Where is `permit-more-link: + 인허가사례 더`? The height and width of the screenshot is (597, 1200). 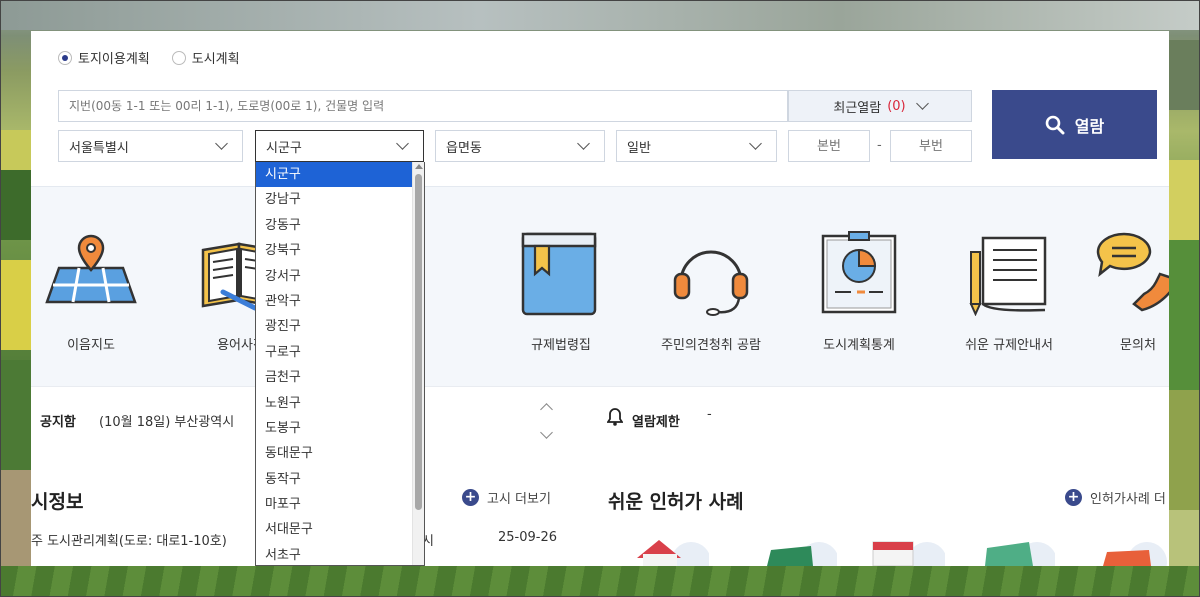
permit-more-link: + 인허가사례 더 is located at coordinates (1115, 497).